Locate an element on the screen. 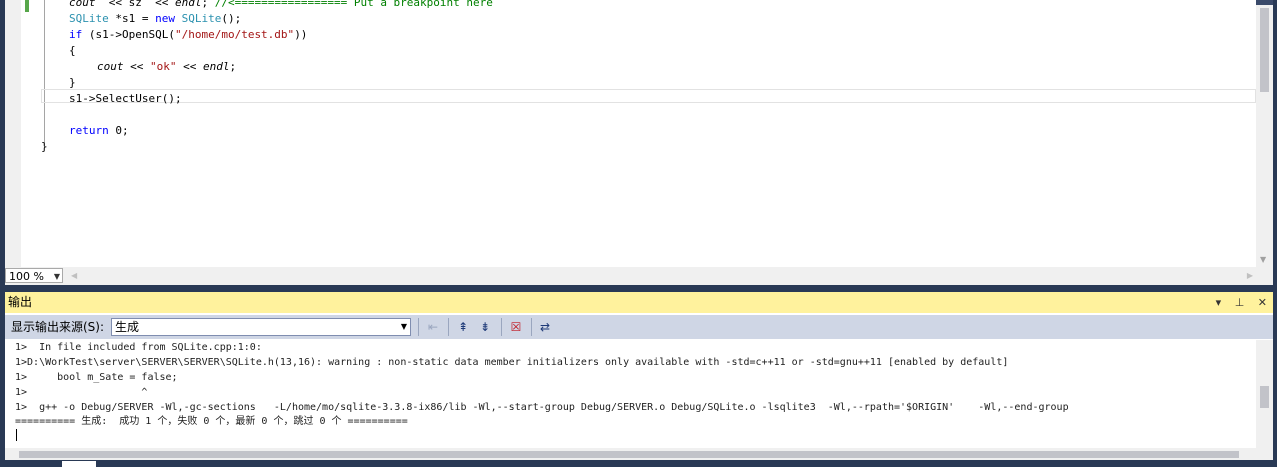  code-line: cout << "ok" << endl; is located at coordinates (166, 67).